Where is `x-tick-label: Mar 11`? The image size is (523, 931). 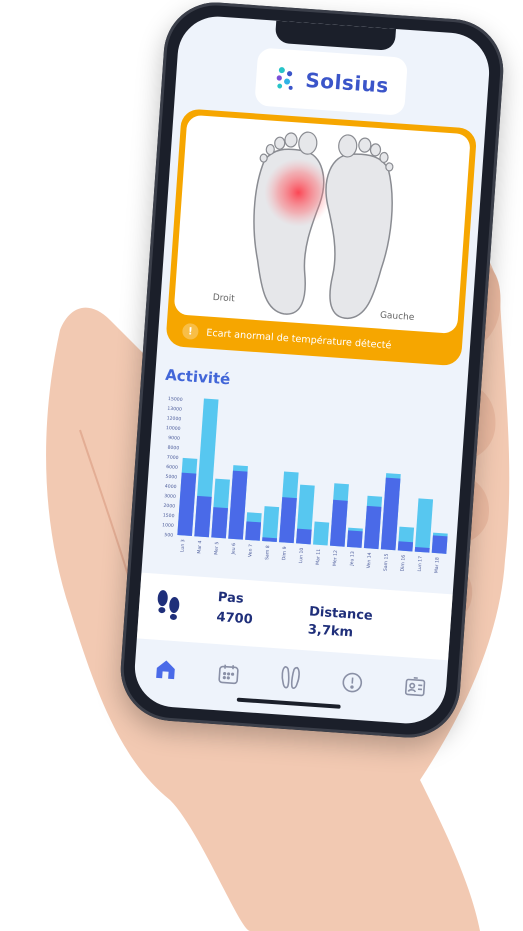 x-tick-label: Mar 11 is located at coordinates (318, 557).